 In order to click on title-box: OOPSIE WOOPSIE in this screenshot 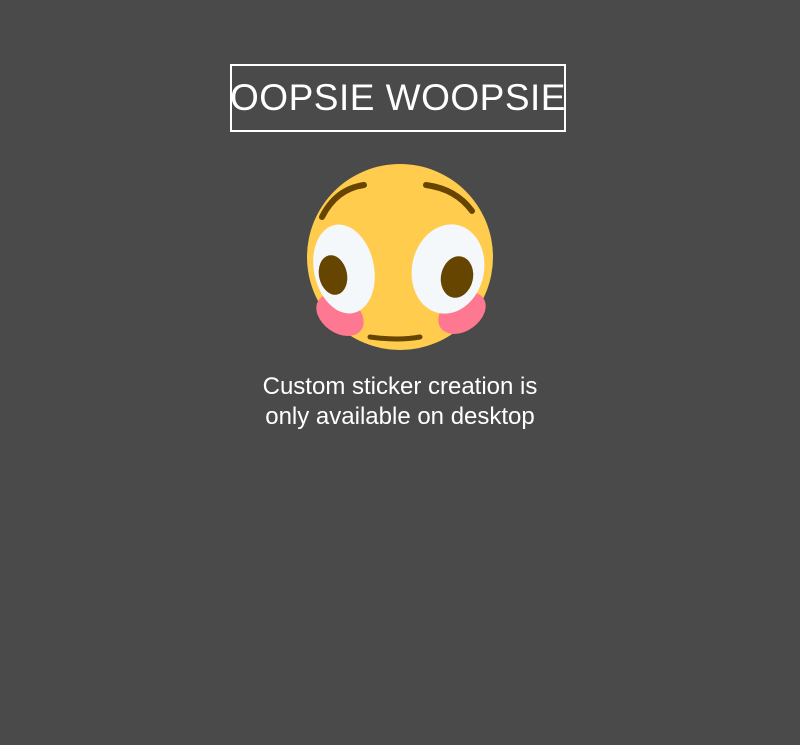, I will do `click(398, 98)`.